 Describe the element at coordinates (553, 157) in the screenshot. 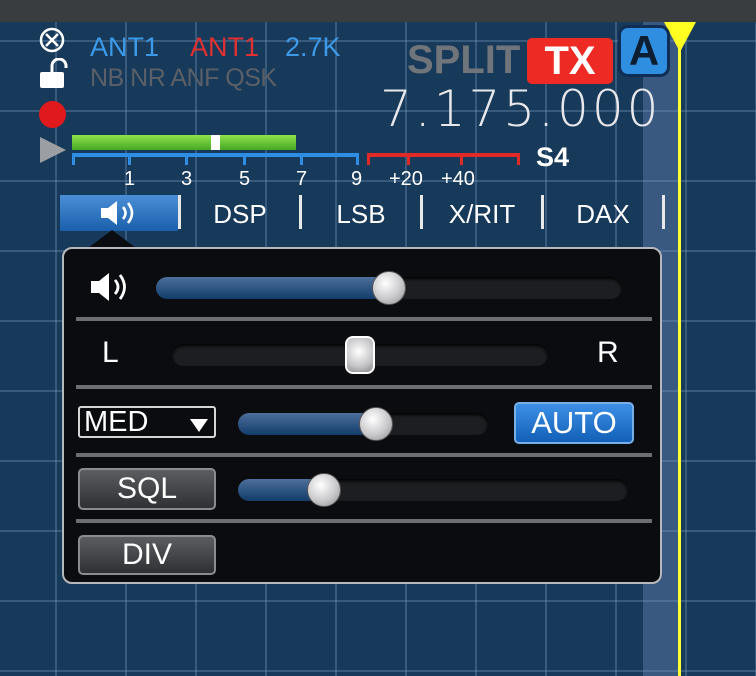

I see `smeter-reading: S4` at that location.